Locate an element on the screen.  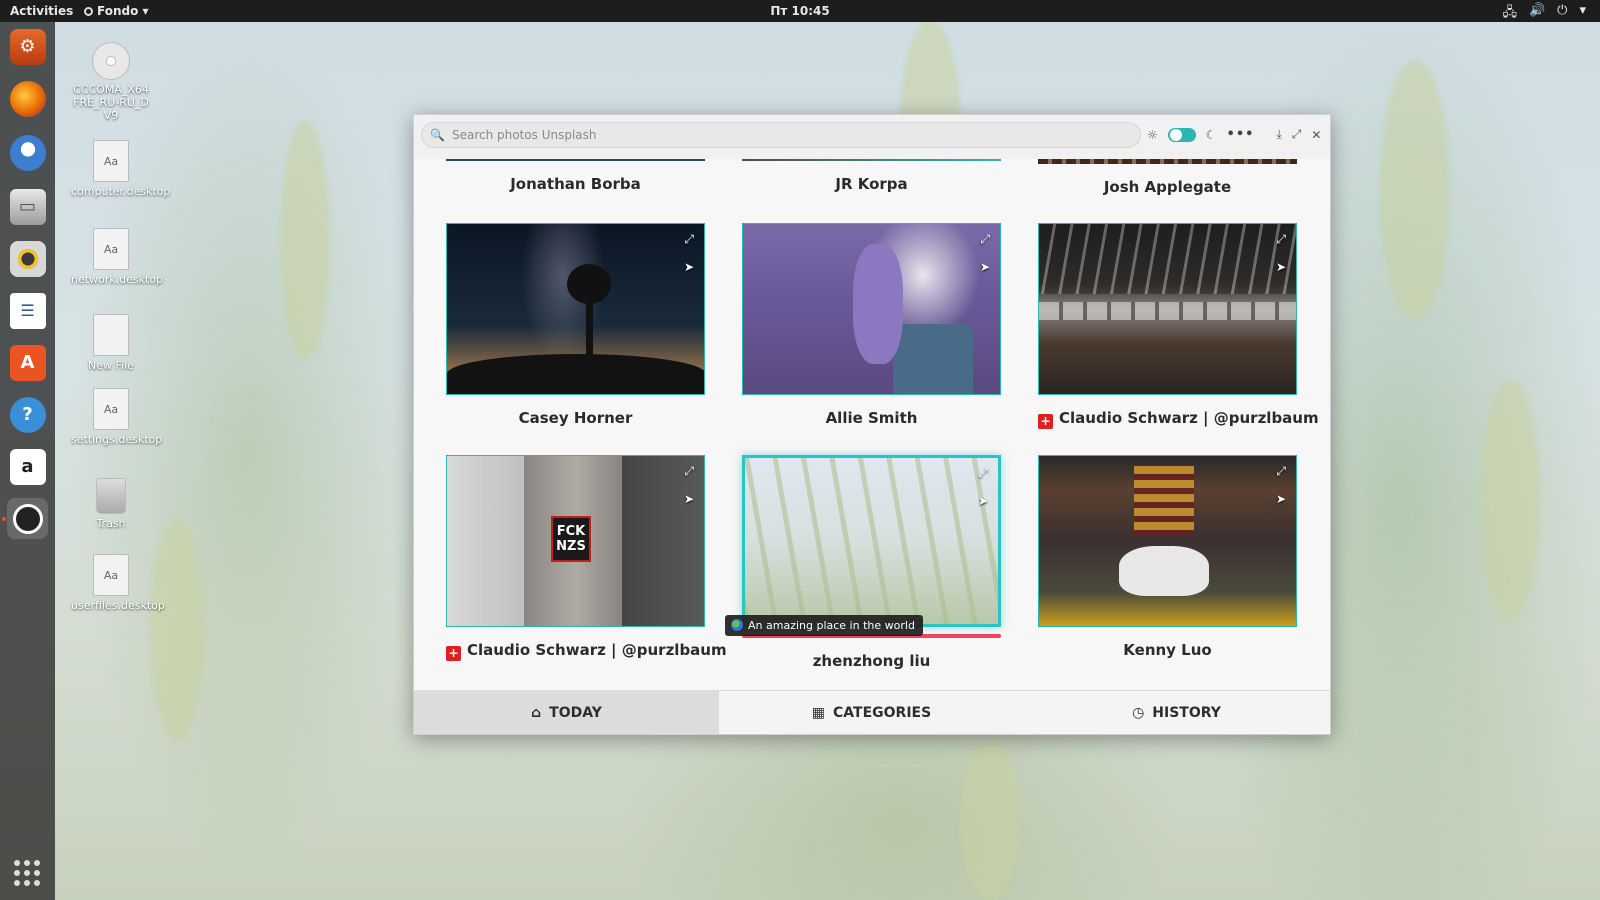
top-bar: Activities Fondo ▾ Пт 10:45 🖧 🔊 ⏻ ▾ is located at coordinates (800, 11).